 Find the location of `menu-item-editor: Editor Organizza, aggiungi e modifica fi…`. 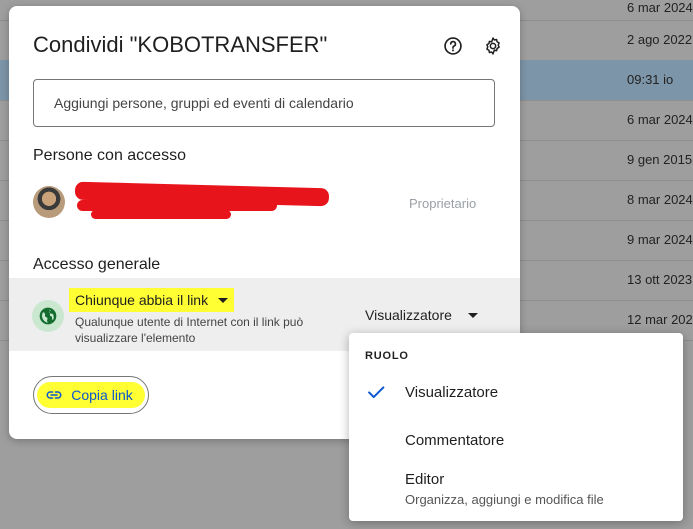

menu-item-editor: Editor Organizza, aggiungi e modifica fi… is located at coordinates (516, 491).